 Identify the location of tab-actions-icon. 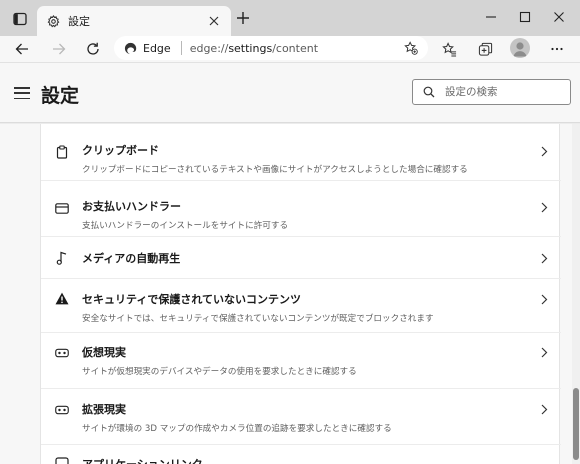
(20, 19).